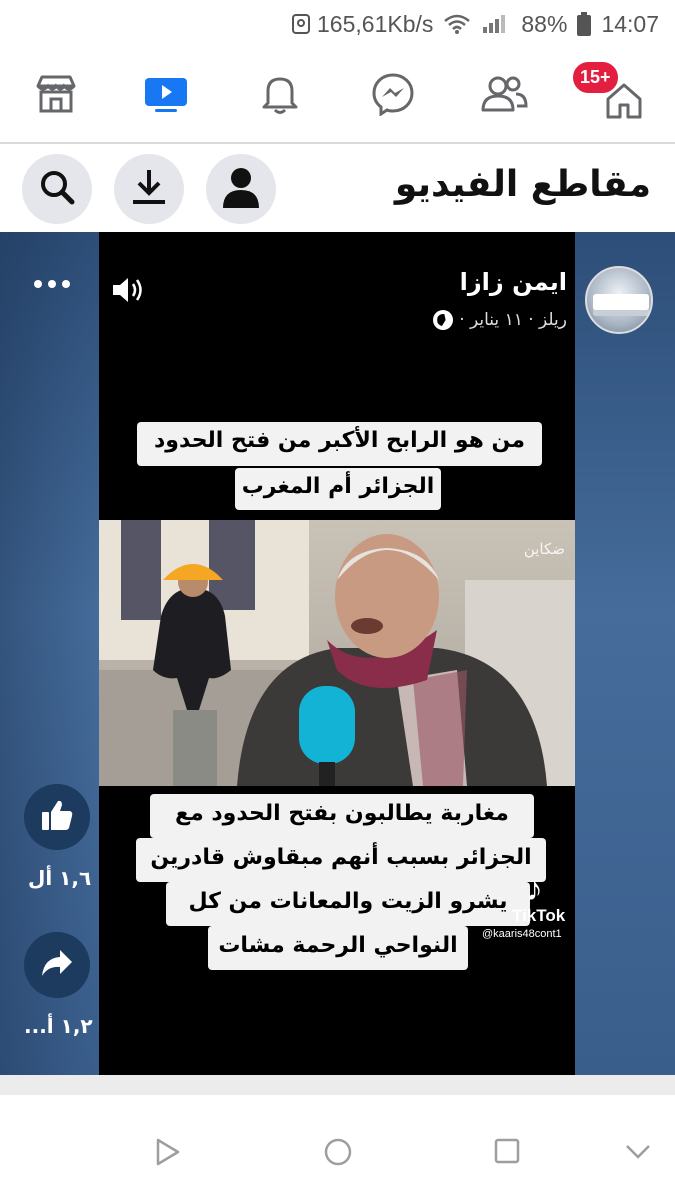 This screenshot has height=1200, width=675. I want to click on tiktok-watermark: ♪ TikTok @kaaris48cont1, so click(524, 905).